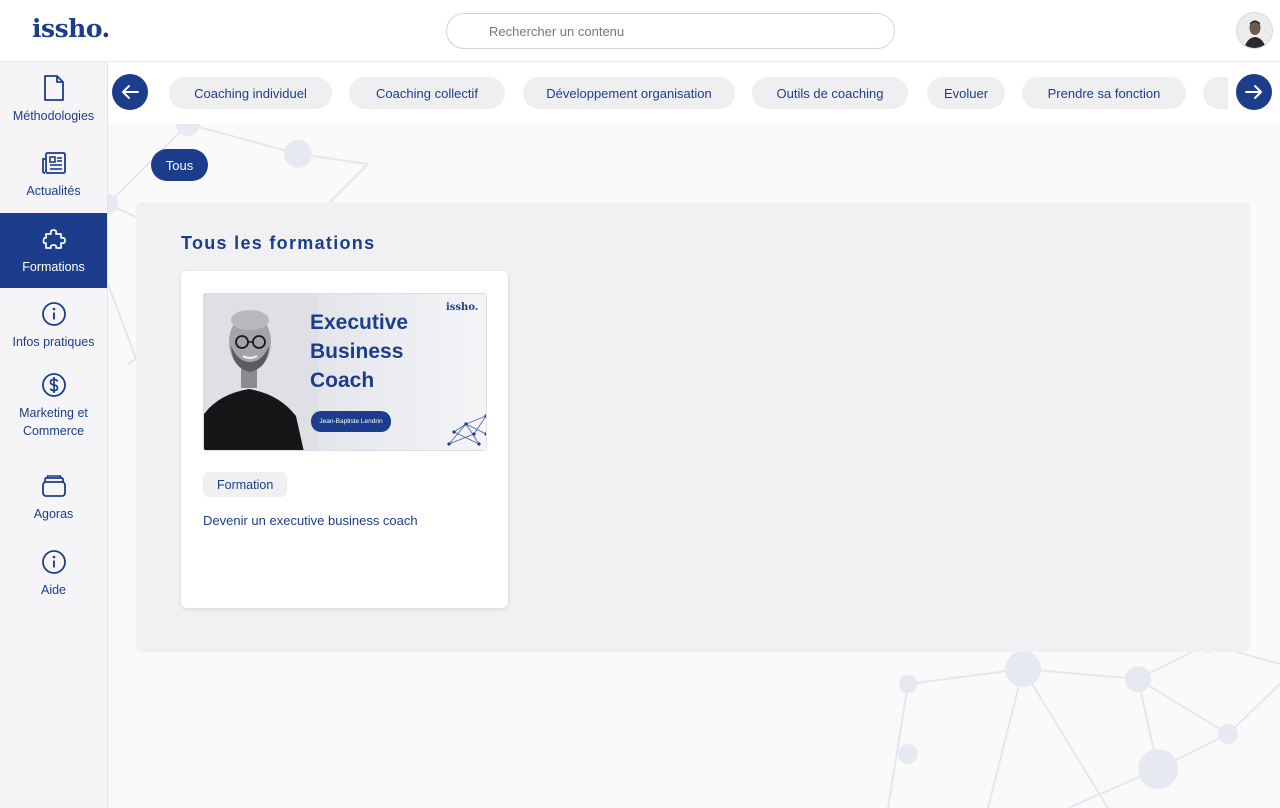 The height and width of the screenshot is (808, 1280). I want to click on sidebar-item-label: Actualités, so click(53, 190).